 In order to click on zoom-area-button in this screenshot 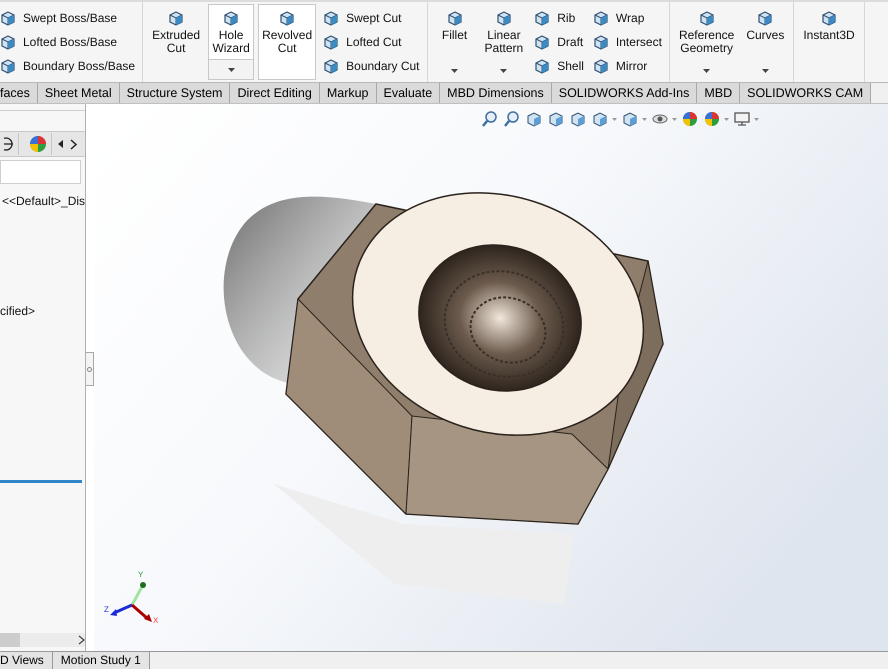, I will do `click(512, 119)`.